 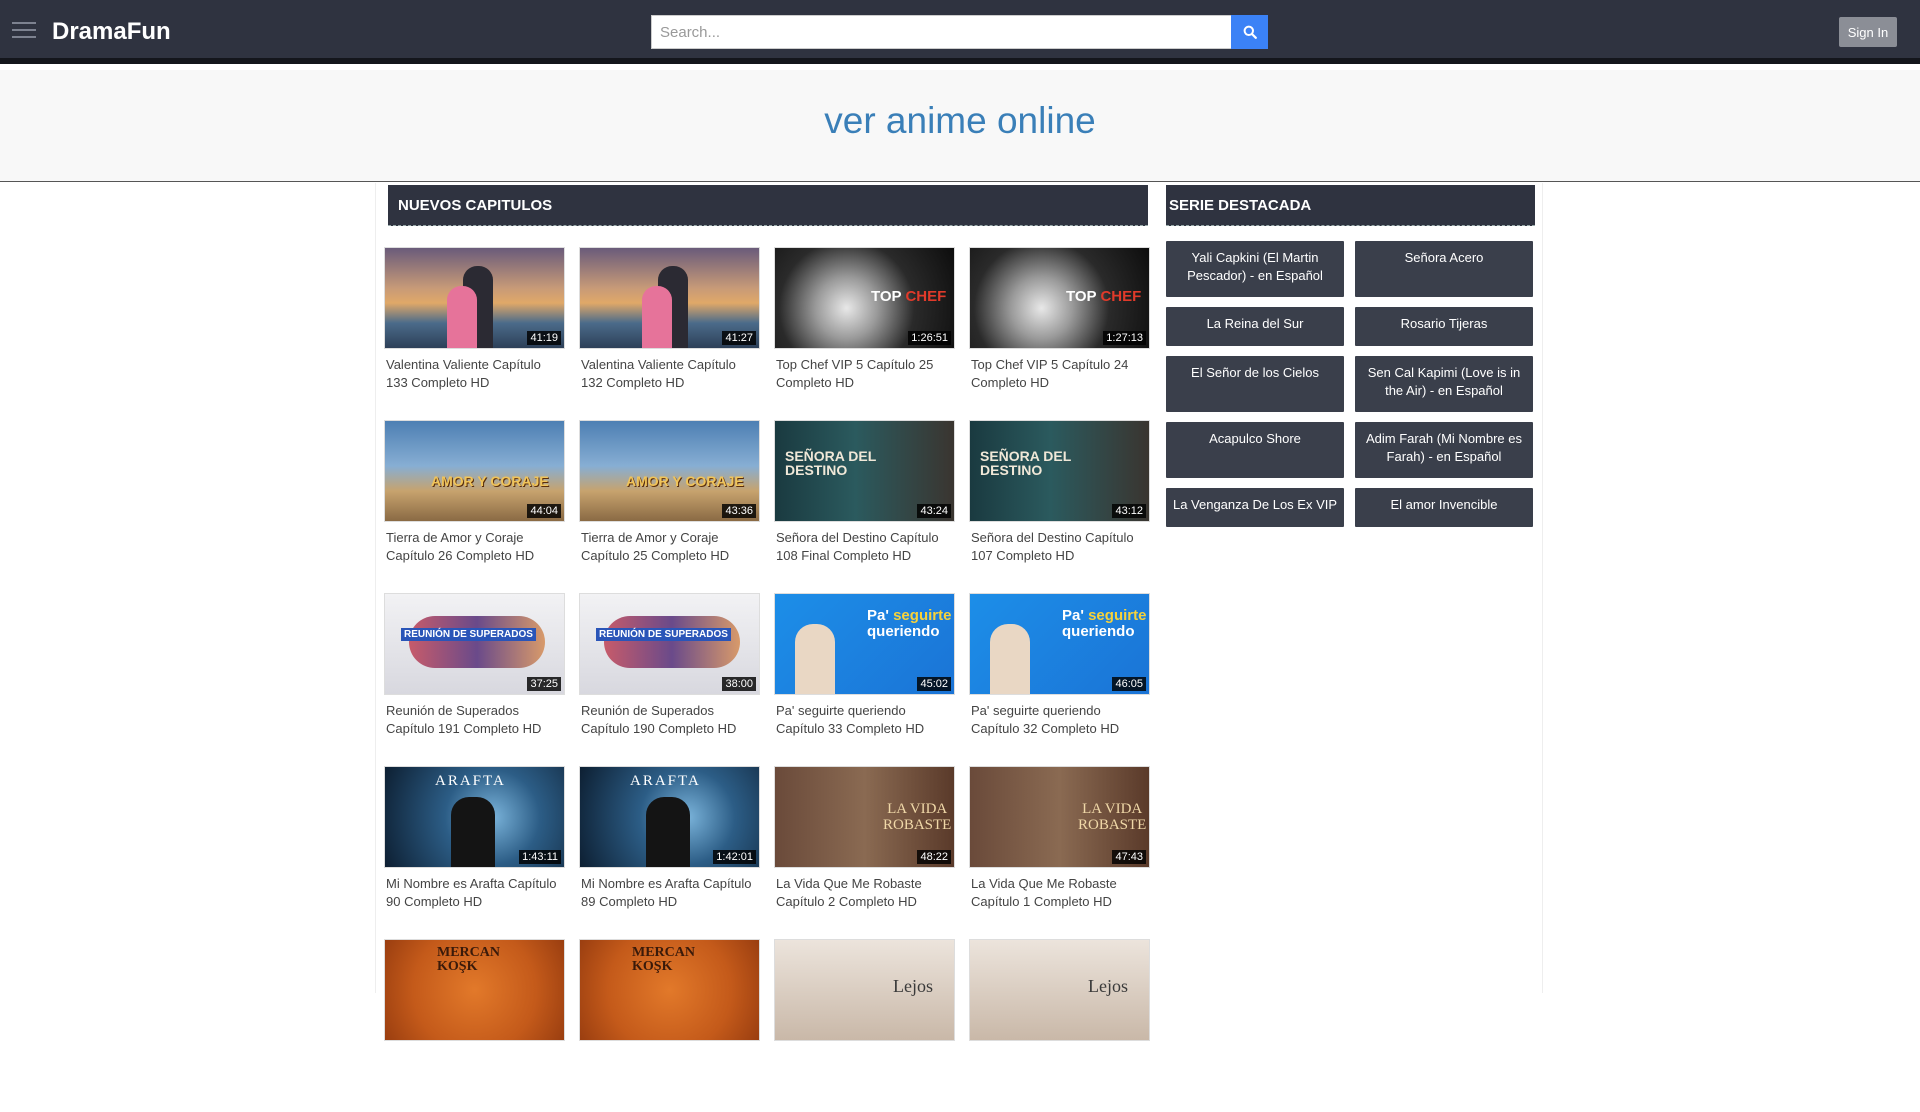 I want to click on sign-in-button: Sign In, so click(x=1868, y=32).